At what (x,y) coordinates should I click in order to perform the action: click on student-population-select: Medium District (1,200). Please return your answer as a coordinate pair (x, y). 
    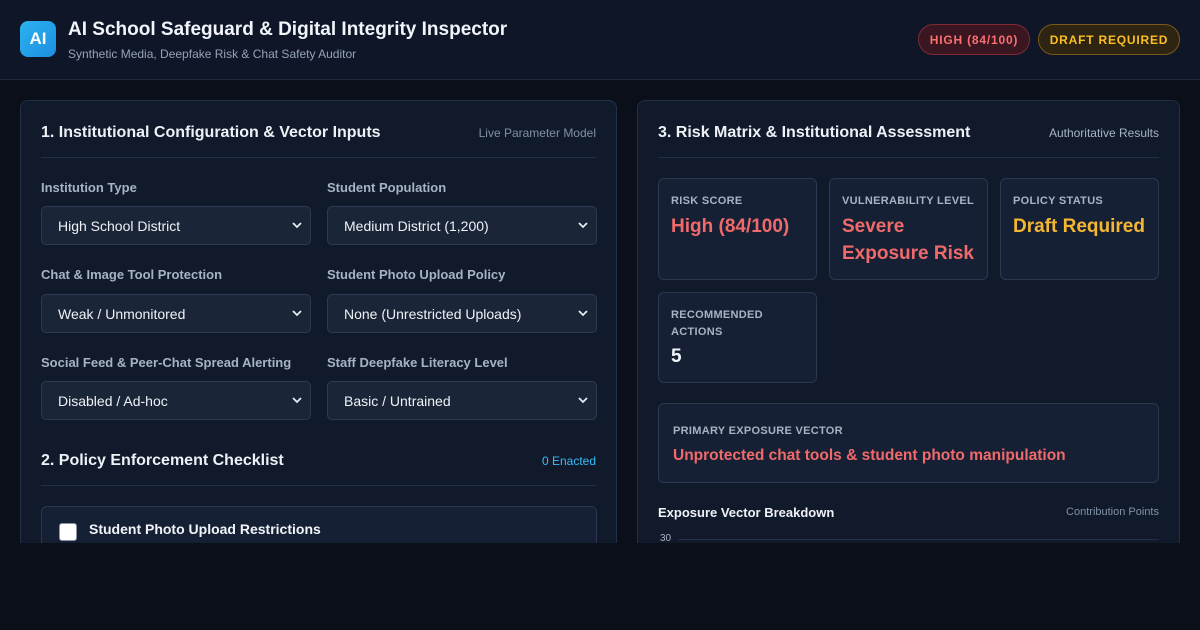
    Looking at the image, I should click on (462, 225).